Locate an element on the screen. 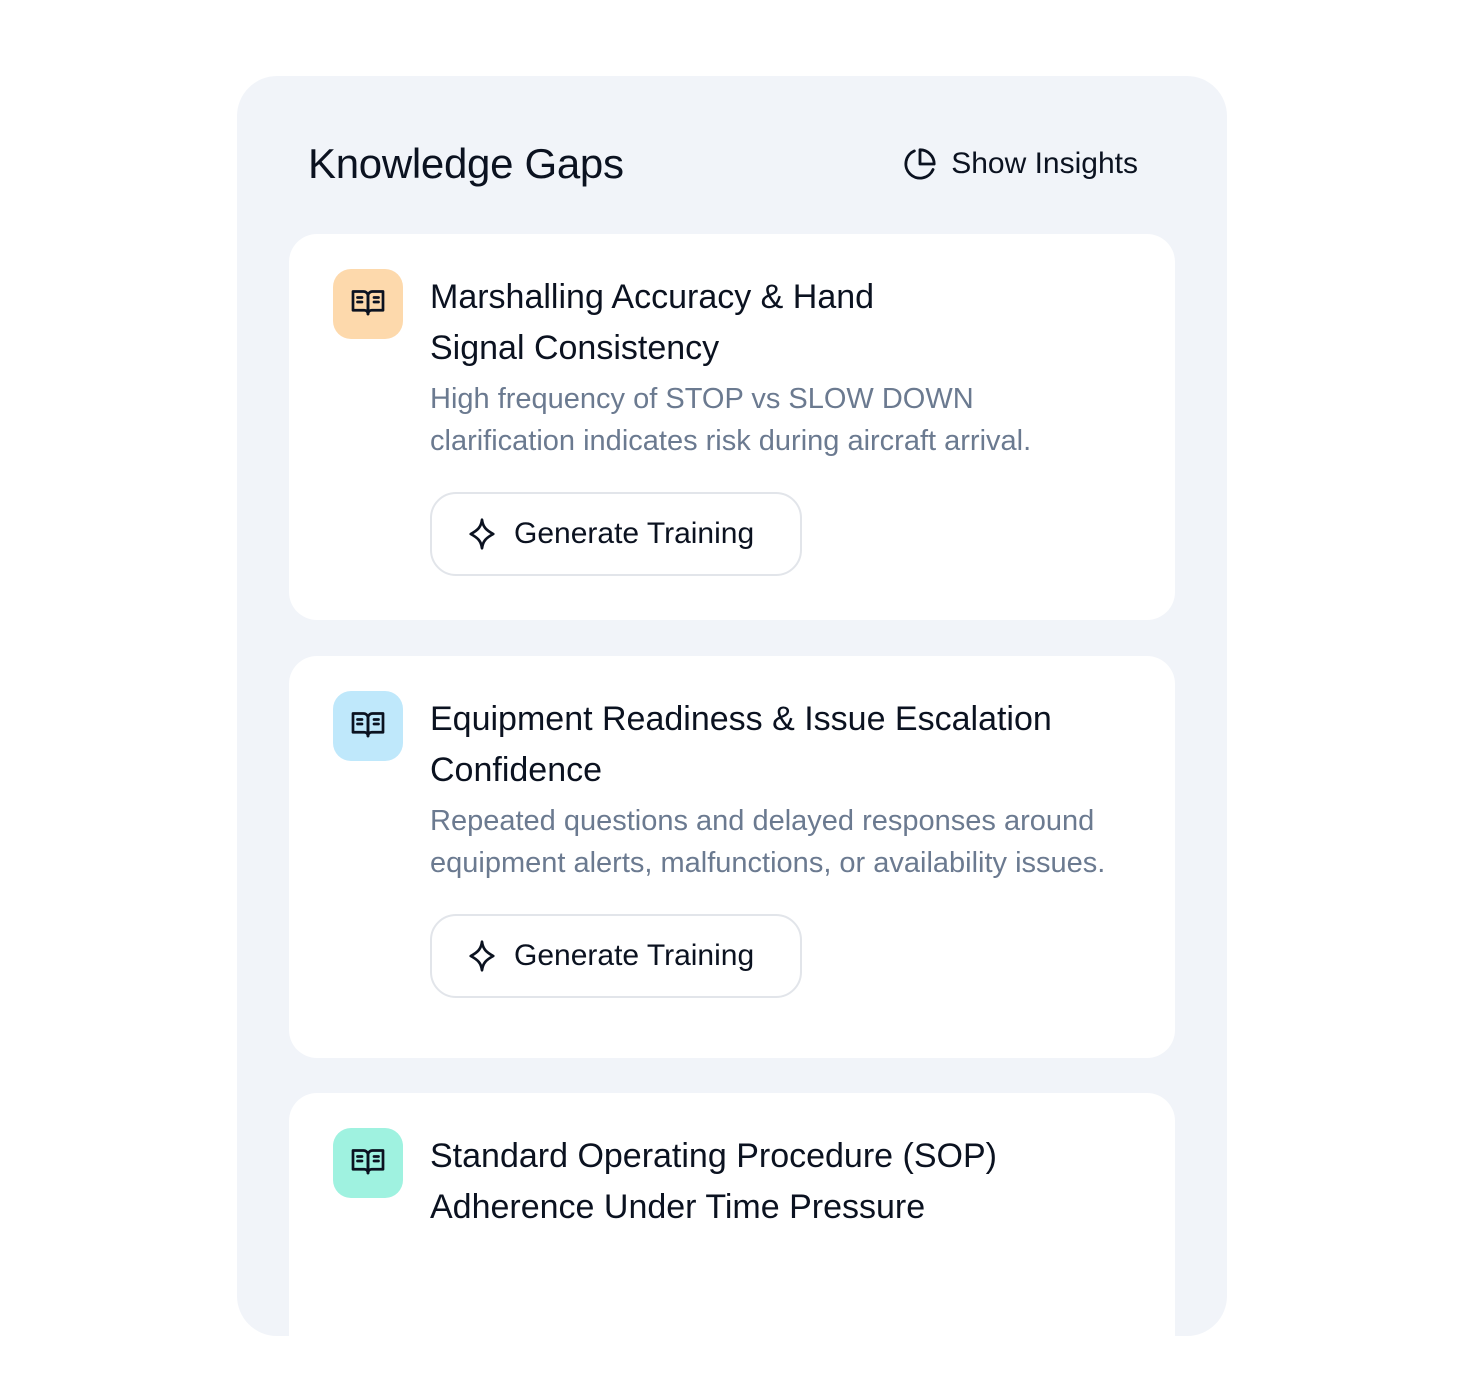 The height and width of the screenshot is (1393, 1464). show-insights-button: Show Insights is located at coordinates (1020, 164).